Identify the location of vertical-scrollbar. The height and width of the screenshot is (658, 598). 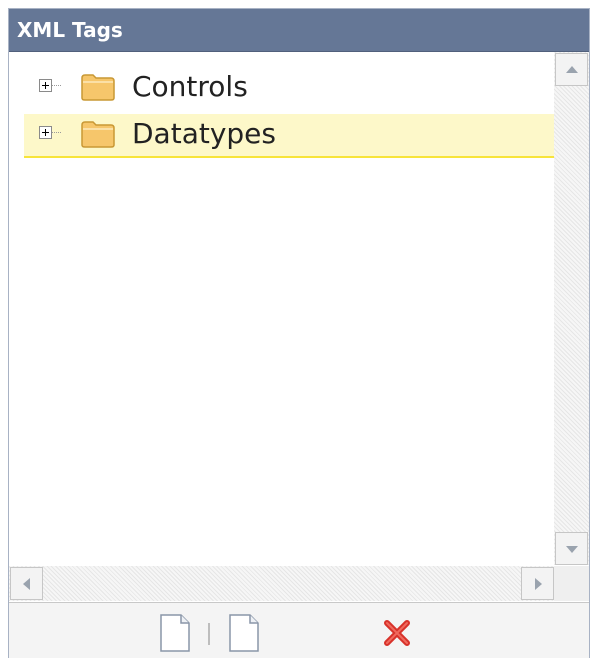
(571, 308).